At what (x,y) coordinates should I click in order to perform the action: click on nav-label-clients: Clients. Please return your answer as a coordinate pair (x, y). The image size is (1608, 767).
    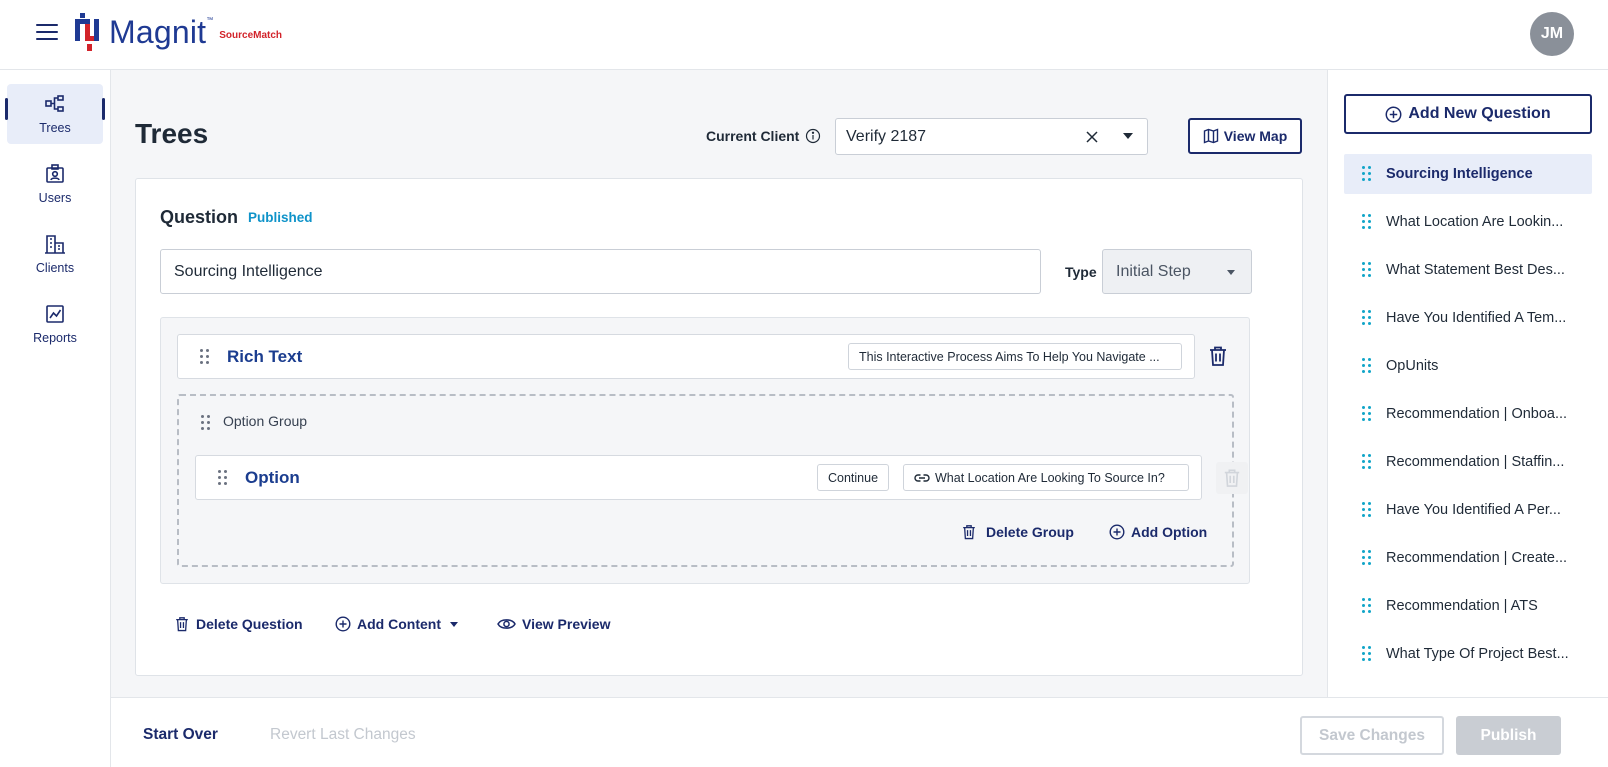
    Looking at the image, I should click on (55, 268).